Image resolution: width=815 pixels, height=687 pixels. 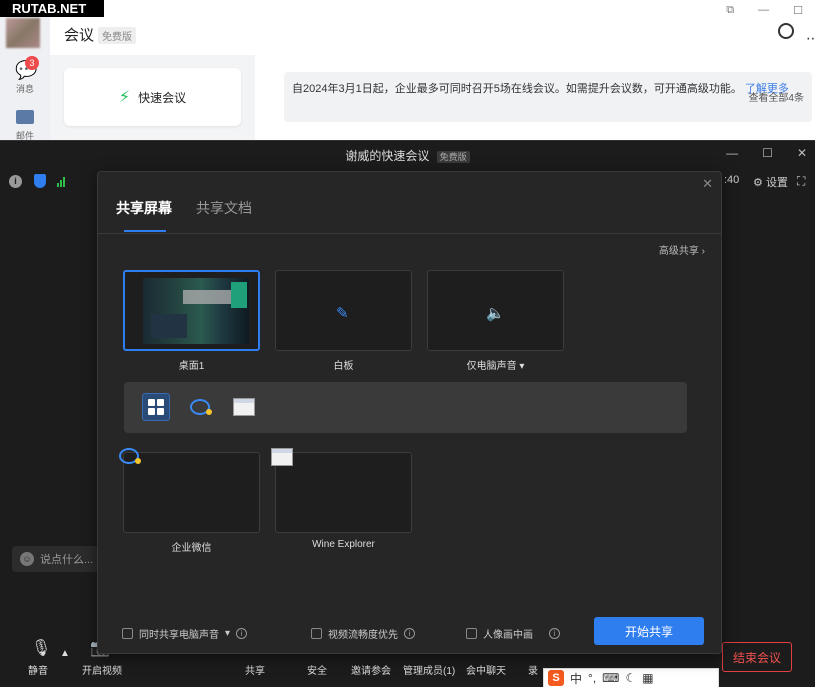 What do you see at coordinates (533, 669) in the screenshot?
I see `record-button: 录` at bounding box center [533, 669].